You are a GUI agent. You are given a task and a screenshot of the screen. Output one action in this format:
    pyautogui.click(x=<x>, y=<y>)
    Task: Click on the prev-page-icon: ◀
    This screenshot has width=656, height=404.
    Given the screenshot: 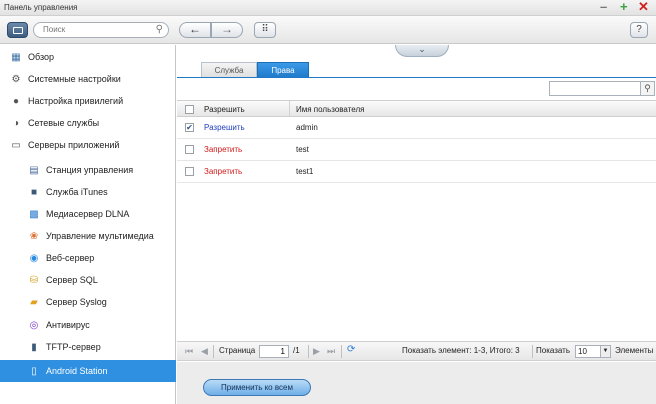 What is the action you would take?
    pyautogui.click(x=204, y=351)
    